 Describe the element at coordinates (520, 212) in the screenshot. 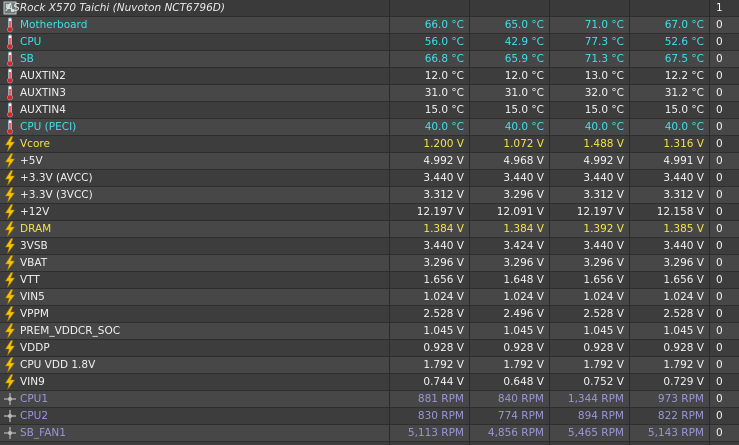

I see `min-value: 12.091 V` at that location.